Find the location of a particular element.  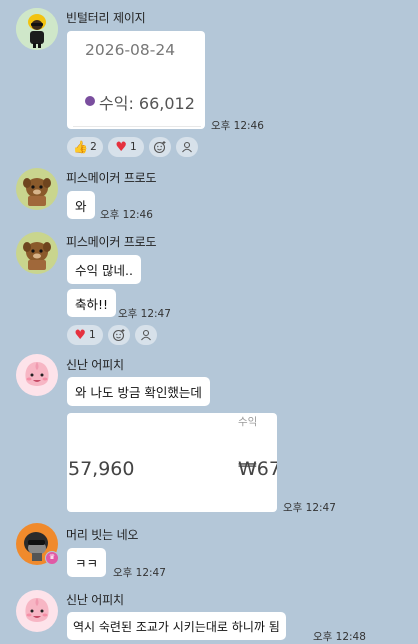

card-date: 2026-08-24 is located at coordinates (130, 50).